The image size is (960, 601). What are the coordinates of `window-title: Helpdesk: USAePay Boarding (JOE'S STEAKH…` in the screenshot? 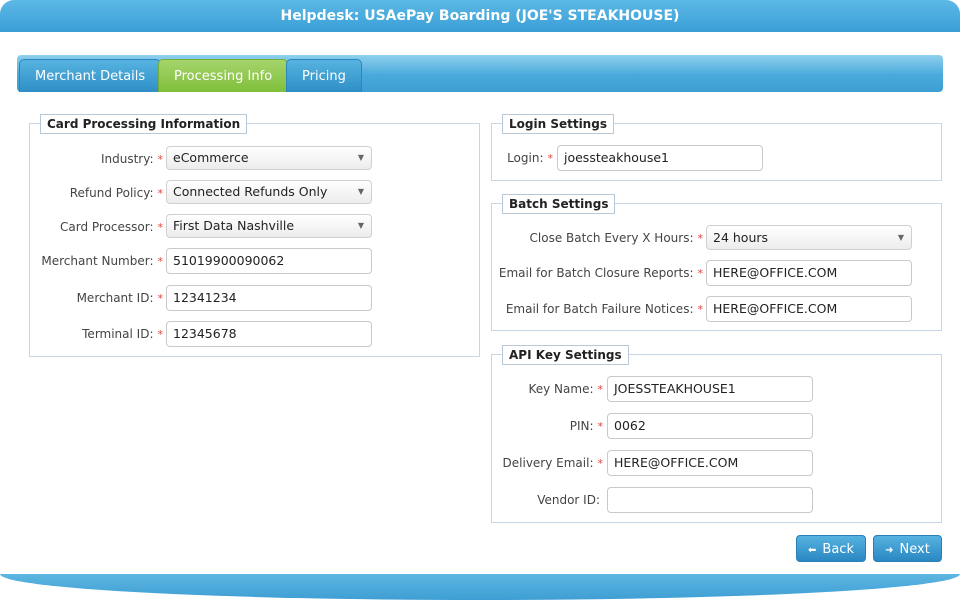 It's located at (480, 16).